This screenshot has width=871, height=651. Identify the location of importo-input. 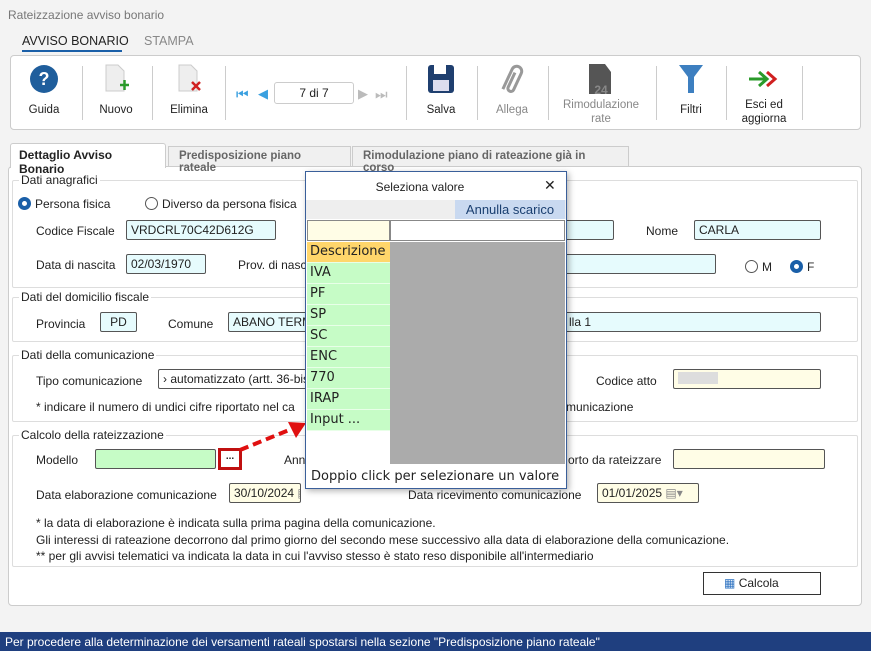
(749, 459).